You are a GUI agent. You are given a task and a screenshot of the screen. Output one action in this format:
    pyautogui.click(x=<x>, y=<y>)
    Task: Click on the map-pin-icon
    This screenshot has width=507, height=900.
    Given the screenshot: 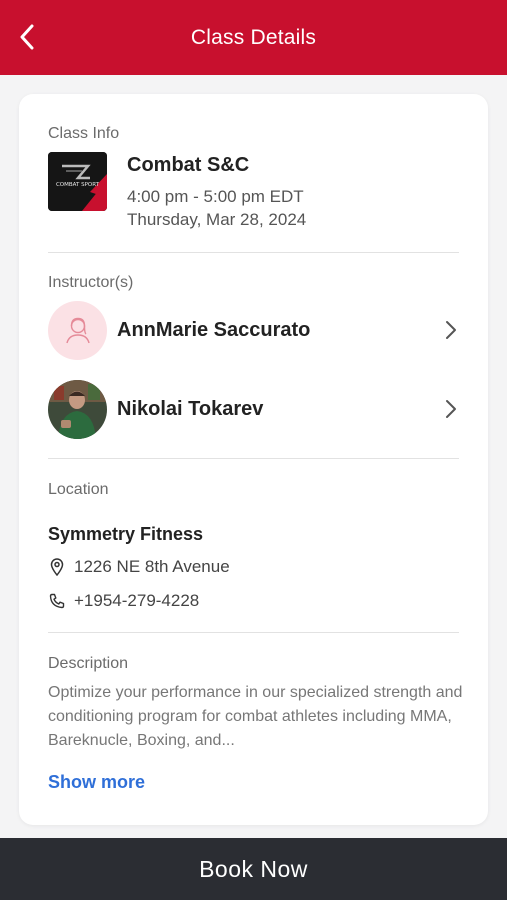 What is the action you would take?
    pyautogui.click(x=57, y=567)
    